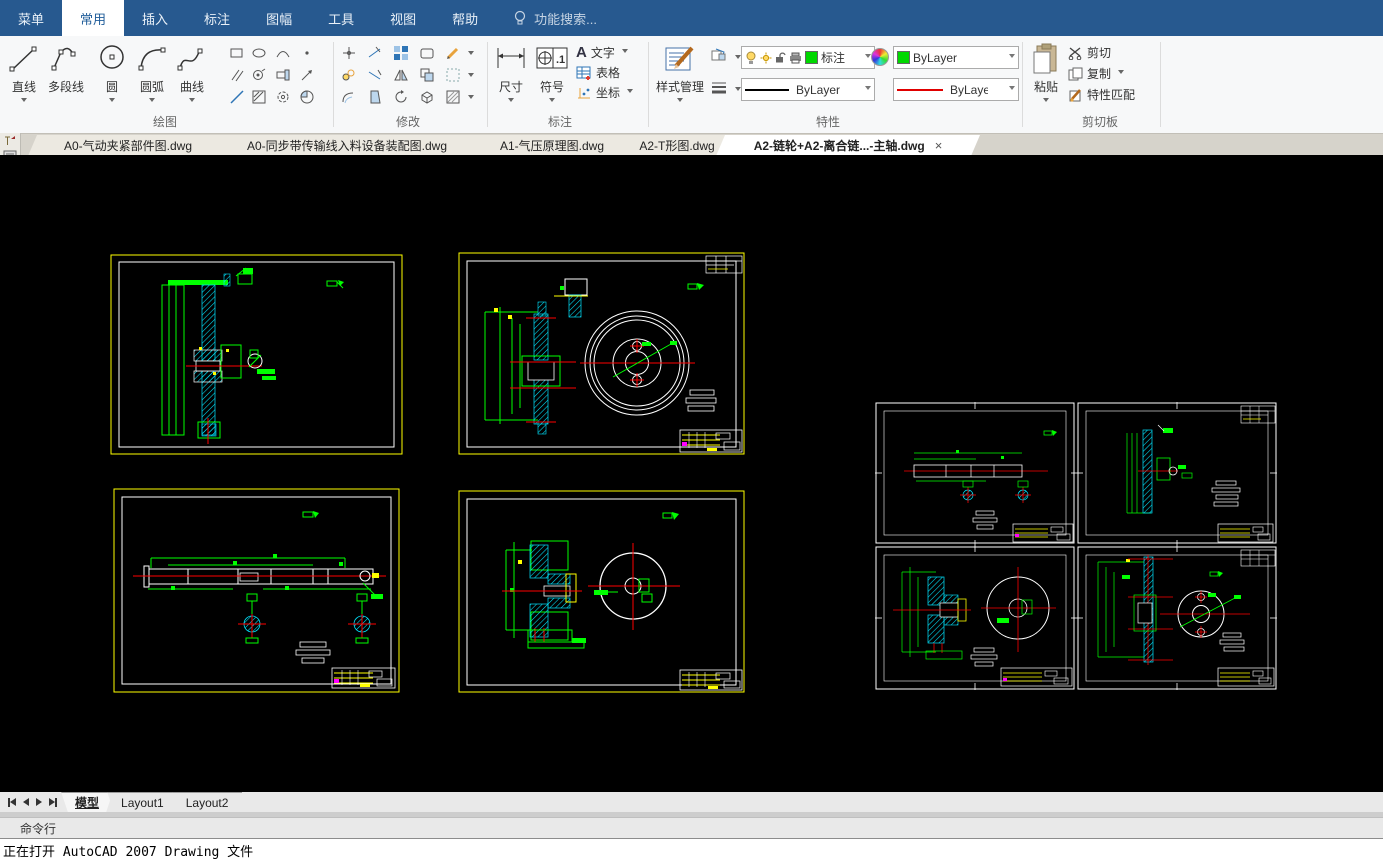 Image resolution: width=1383 pixels, height=860 pixels. What do you see at coordinates (403, 18) in the screenshot?
I see `menu-item-shitu: 视图` at bounding box center [403, 18].